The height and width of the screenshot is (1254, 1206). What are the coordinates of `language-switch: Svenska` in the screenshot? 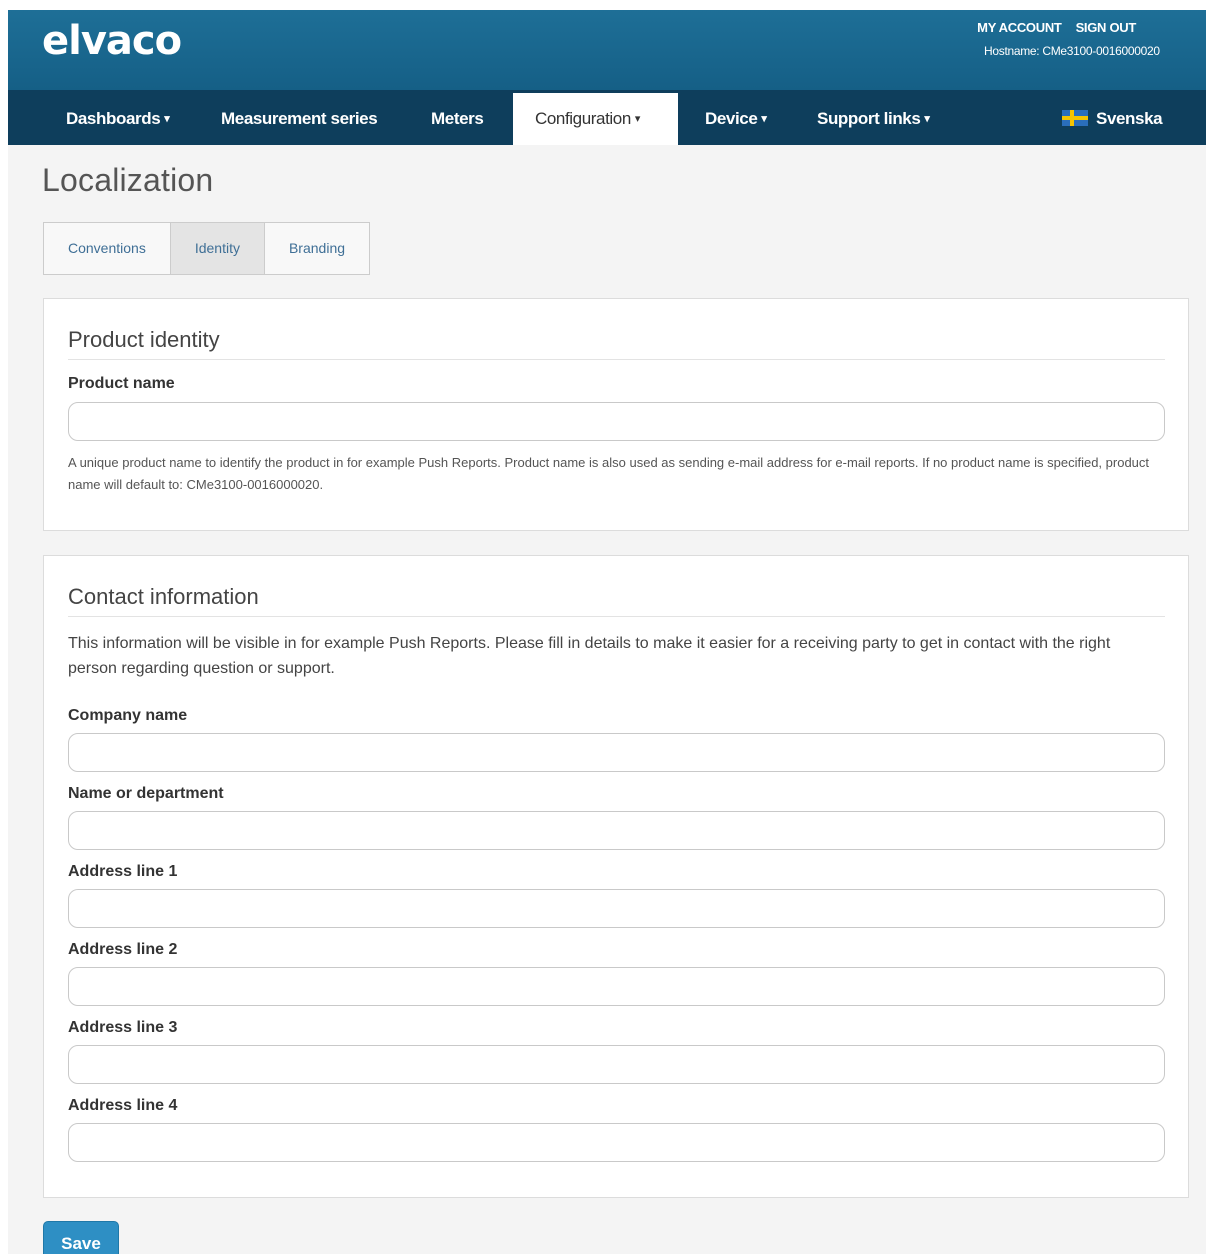 It's located at (1112, 117).